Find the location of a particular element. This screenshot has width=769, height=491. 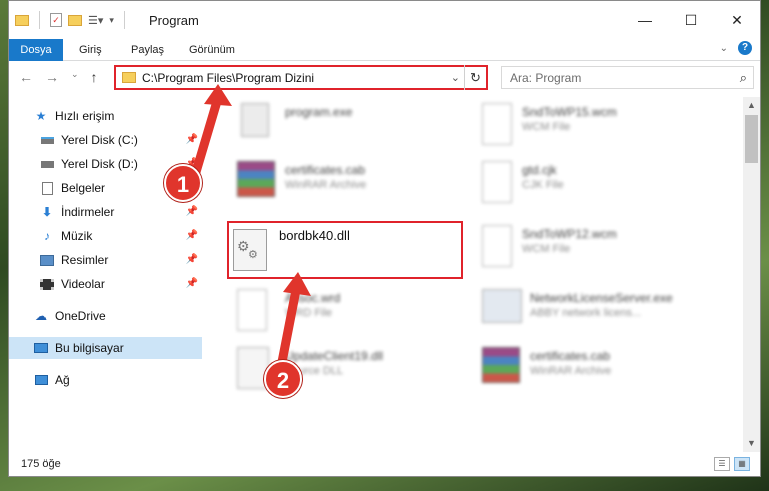

quick-access-toolbar: ✓ ☰▾ ▾ is located at coordinates (72, 20).